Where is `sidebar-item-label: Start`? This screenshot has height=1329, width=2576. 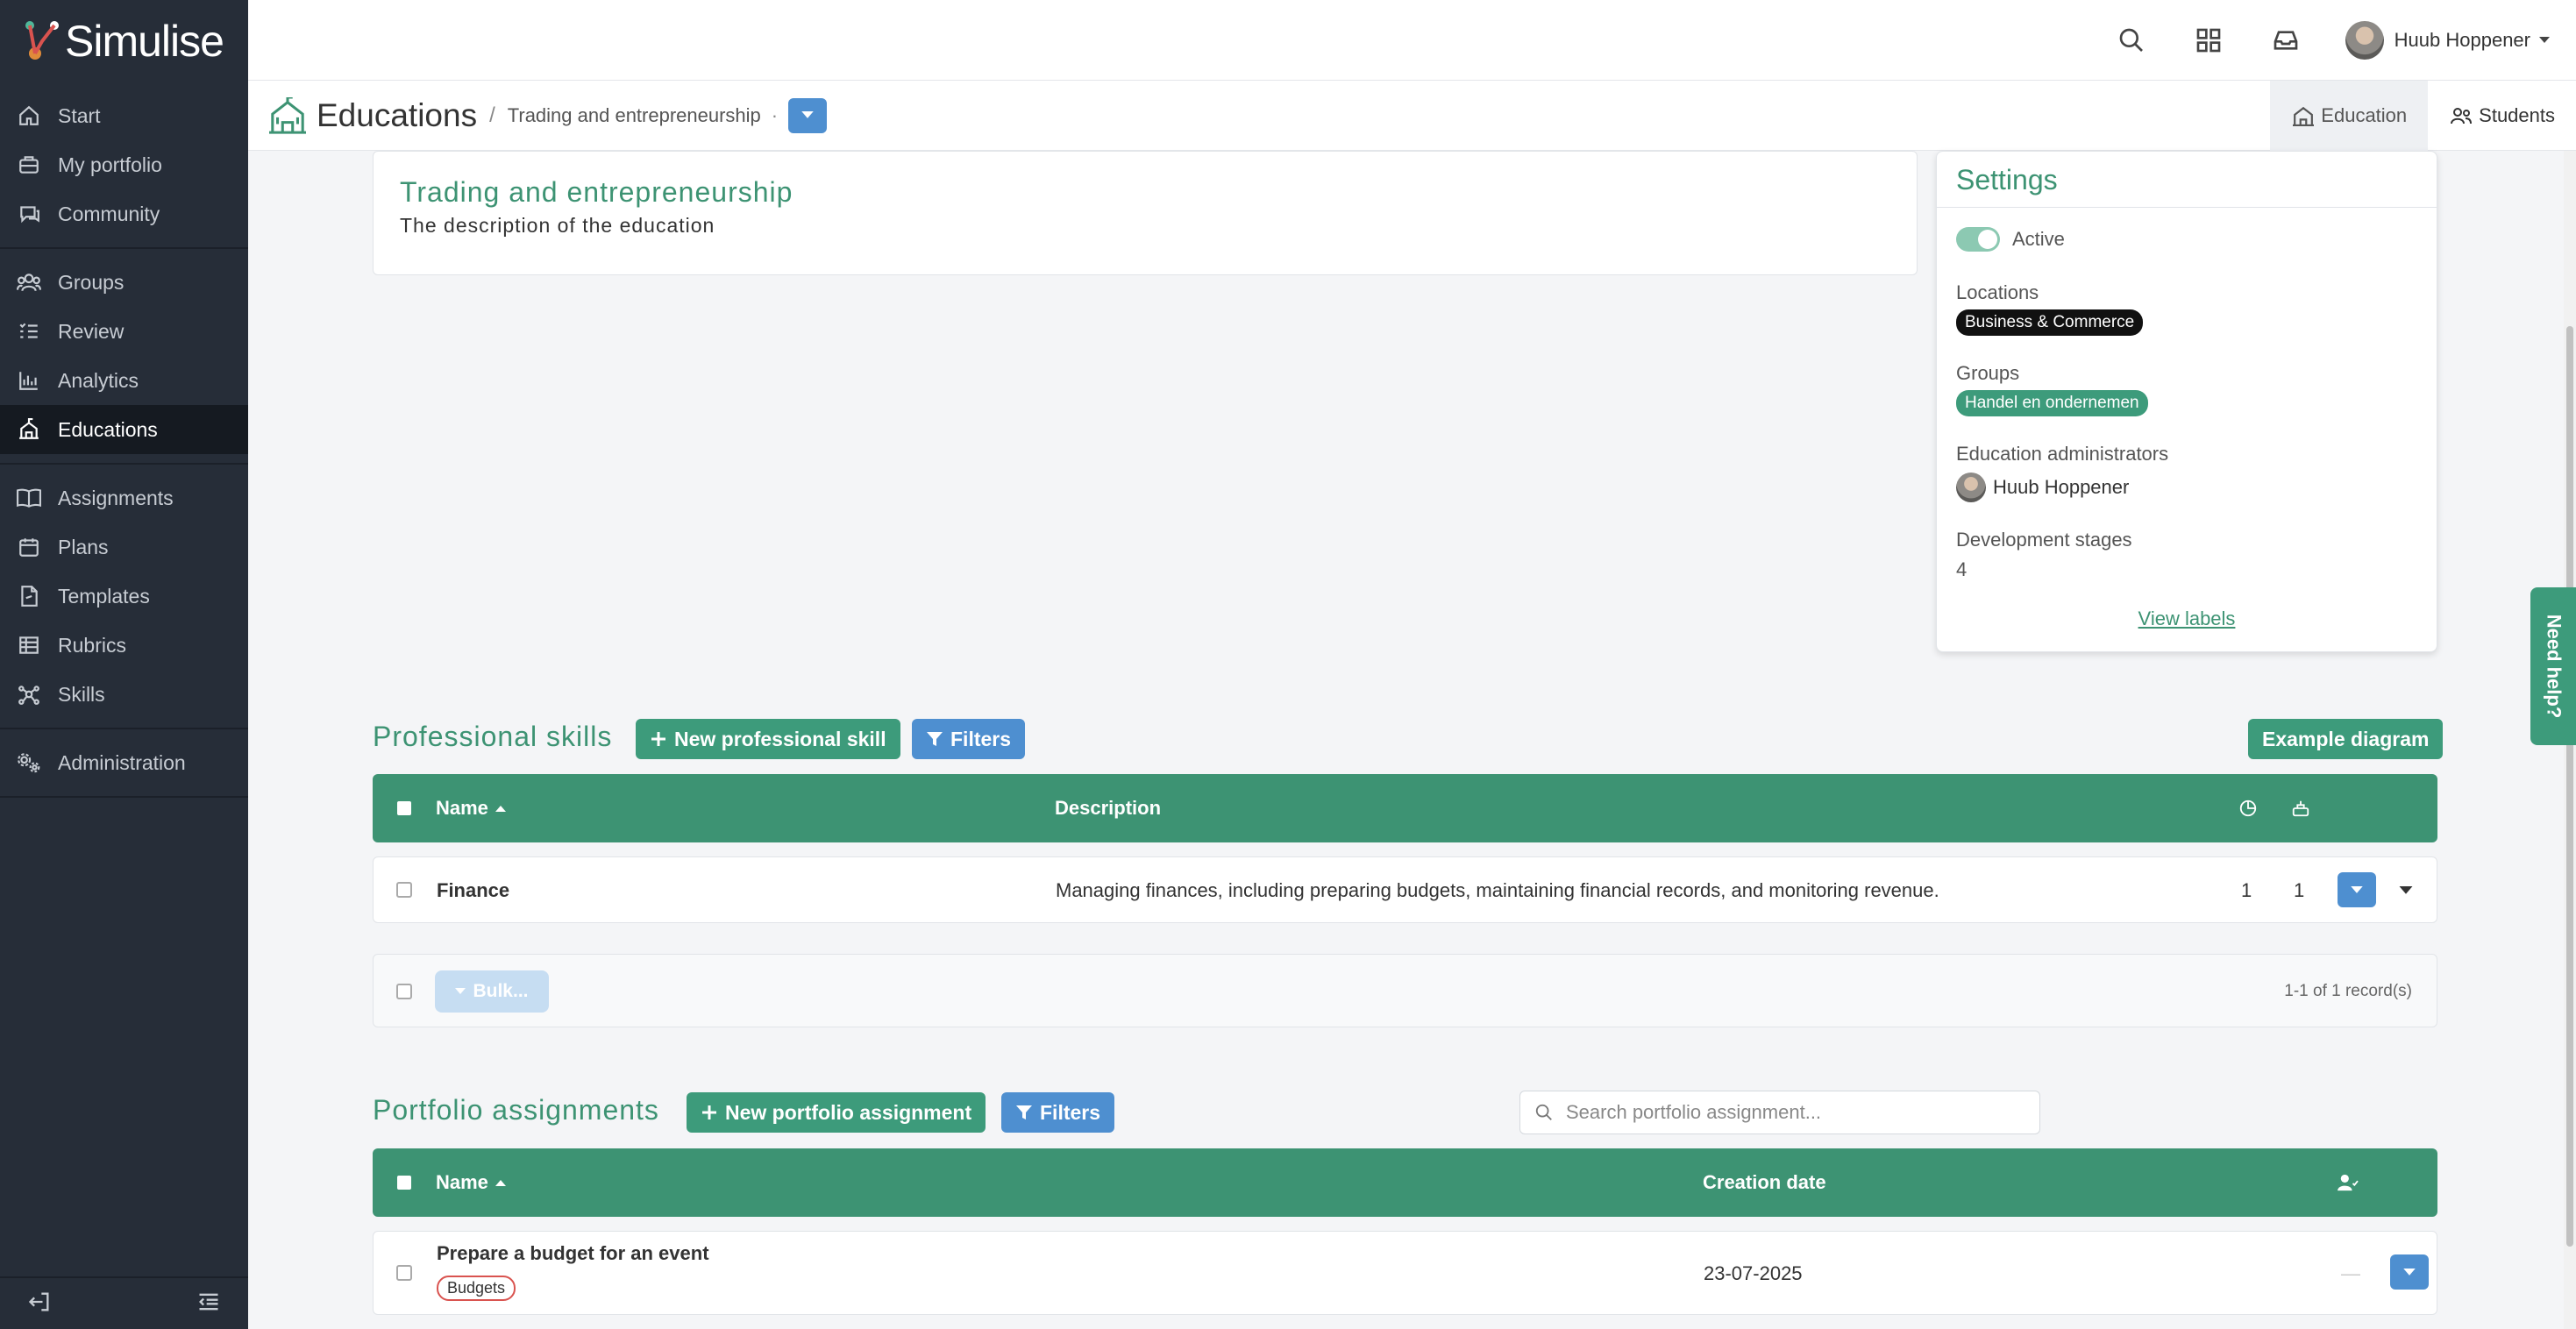
sidebar-item-label: Start is located at coordinates (79, 115).